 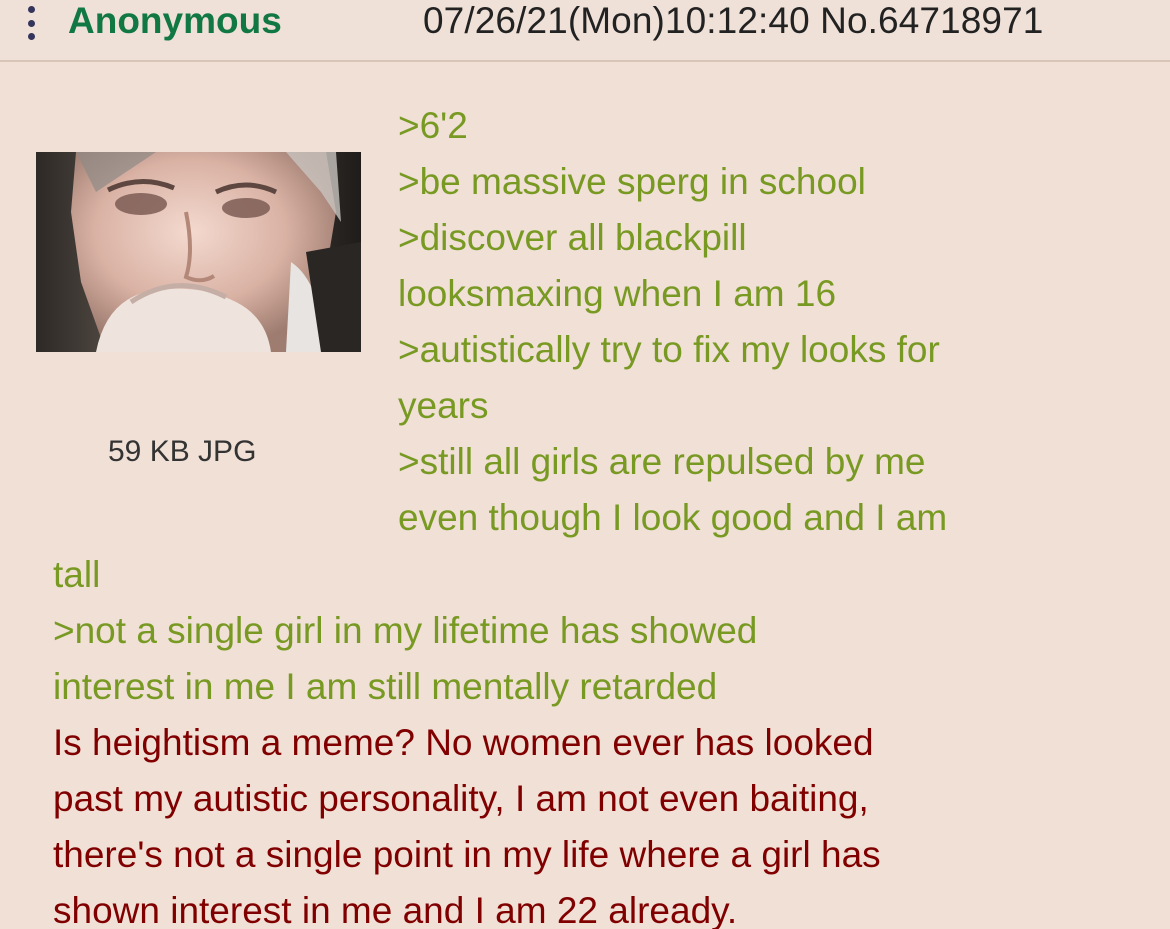 I want to click on post-thumbnail-image, so click(x=198, y=252).